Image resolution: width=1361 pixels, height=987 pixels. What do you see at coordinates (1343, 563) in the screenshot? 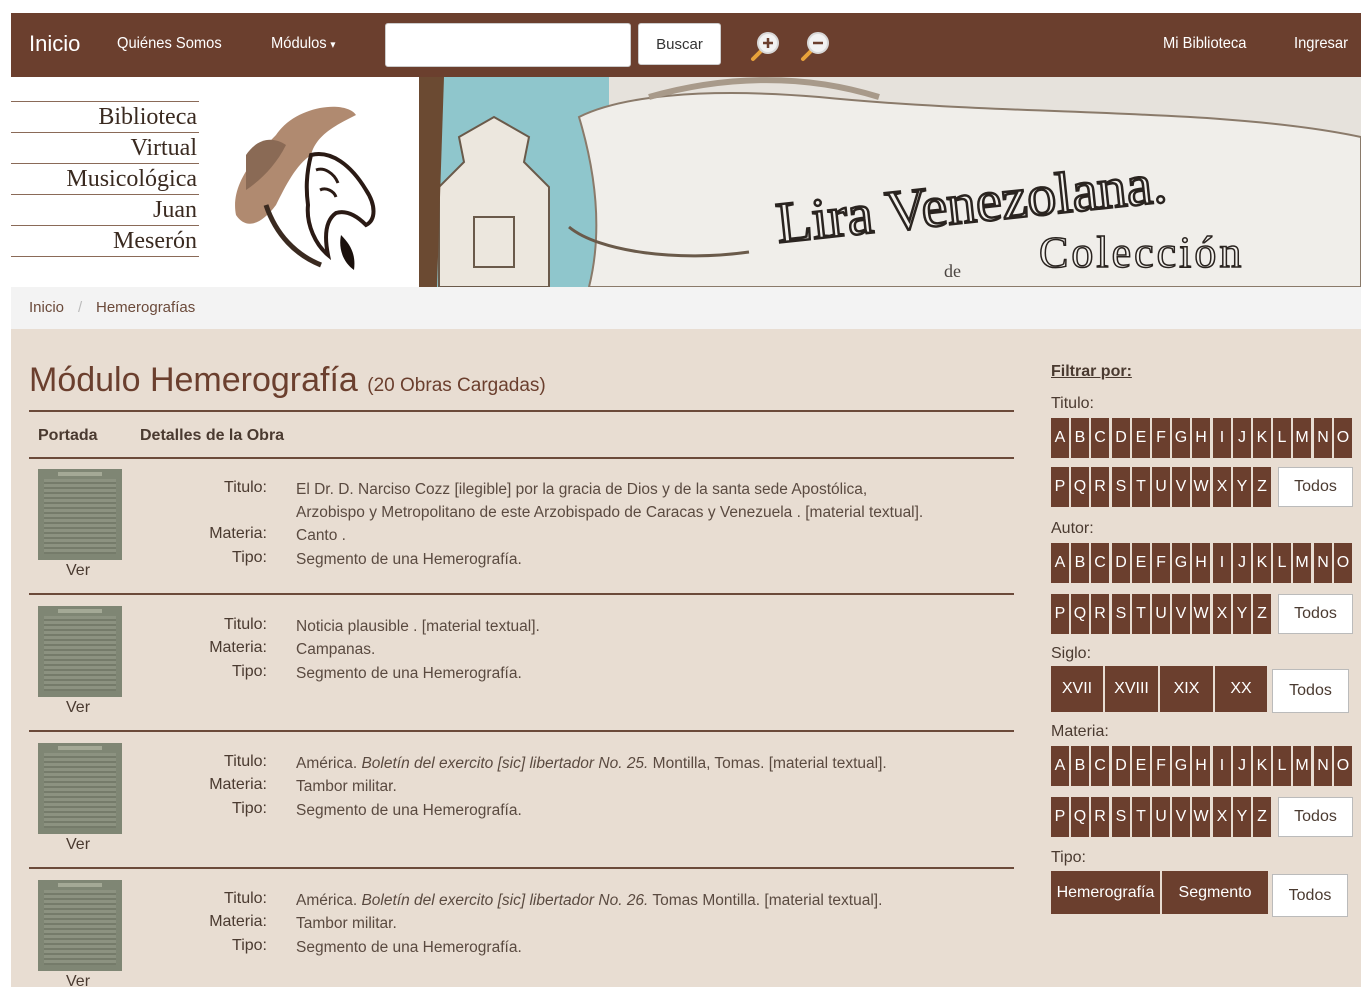
I see `filter-autor-letter-o: O` at bounding box center [1343, 563].